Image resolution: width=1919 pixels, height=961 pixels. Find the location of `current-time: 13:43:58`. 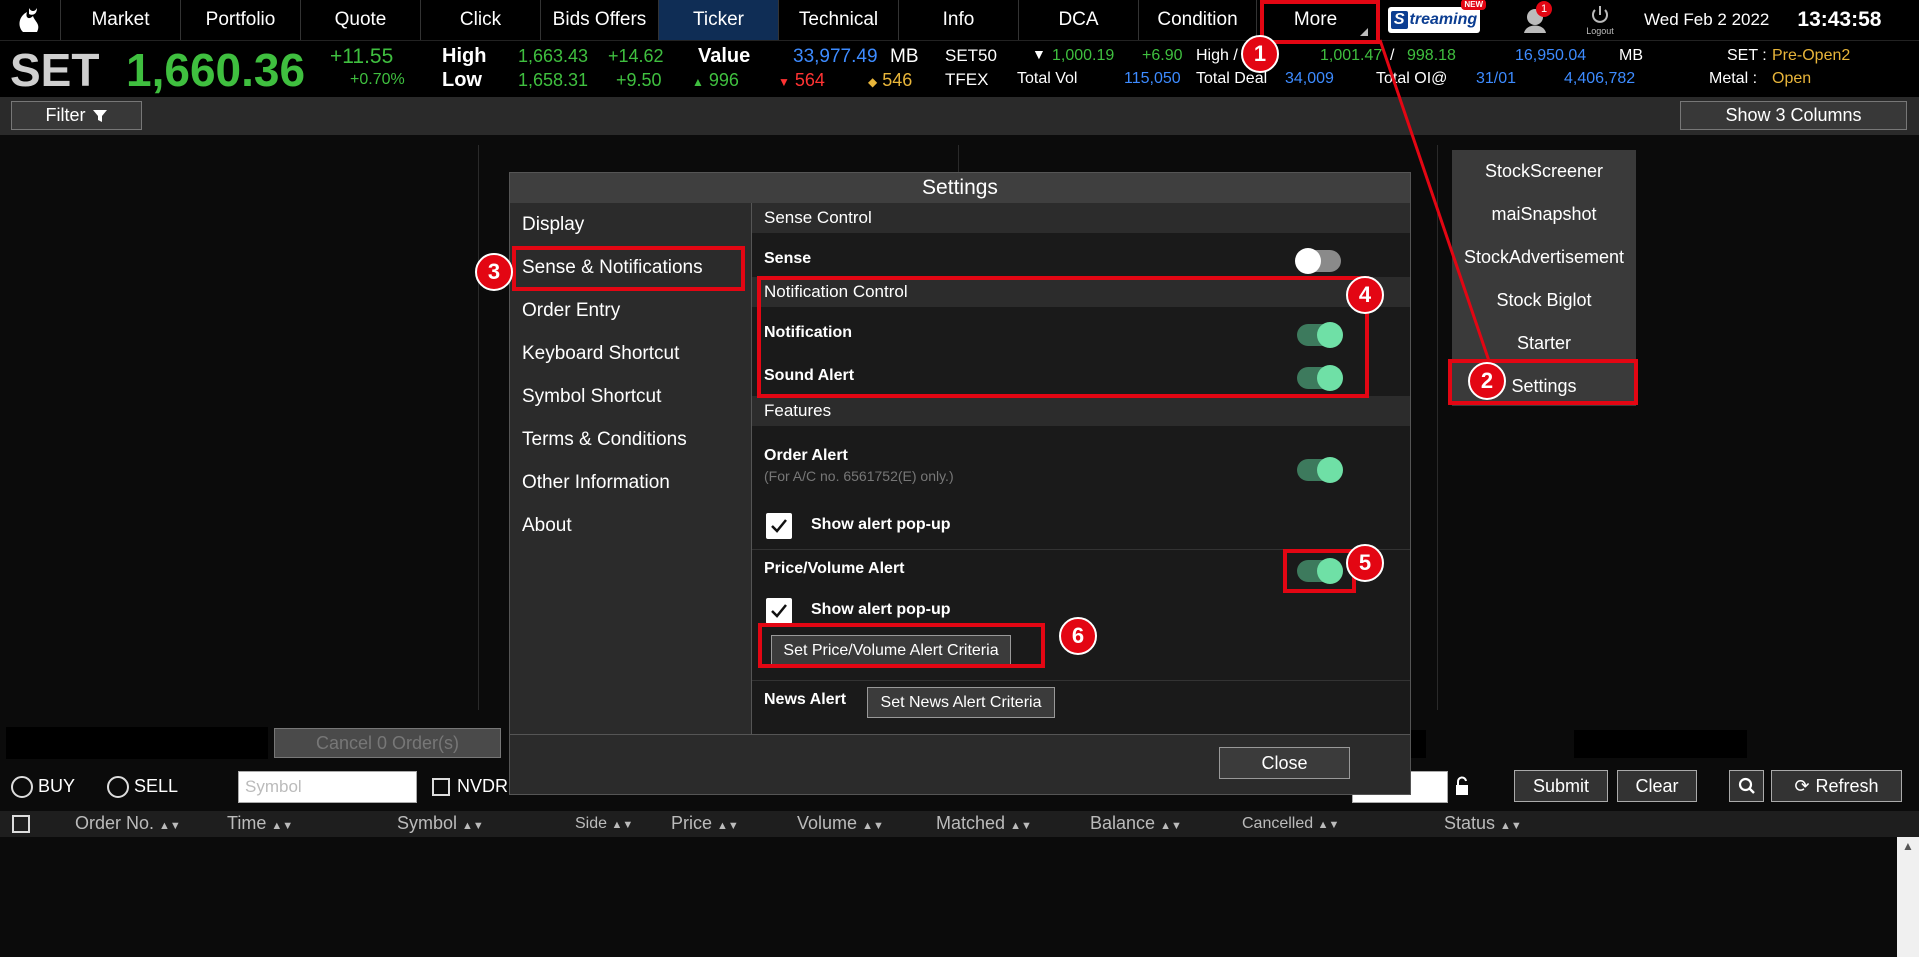

current-time: 13:43:58 is located at coordinates (1839, 19).